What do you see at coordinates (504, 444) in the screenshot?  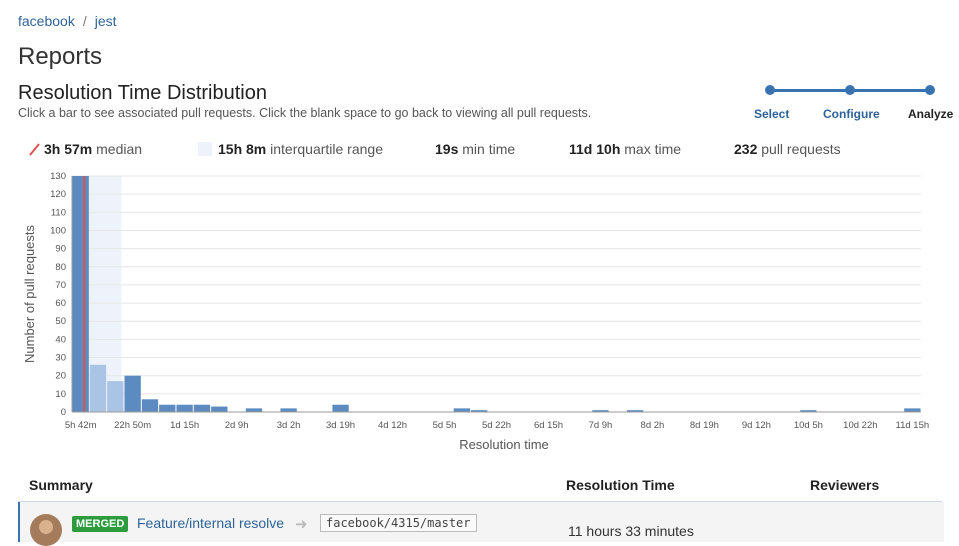 I see `x-axis-label: Resolution time` at bounding box center [504, 444].